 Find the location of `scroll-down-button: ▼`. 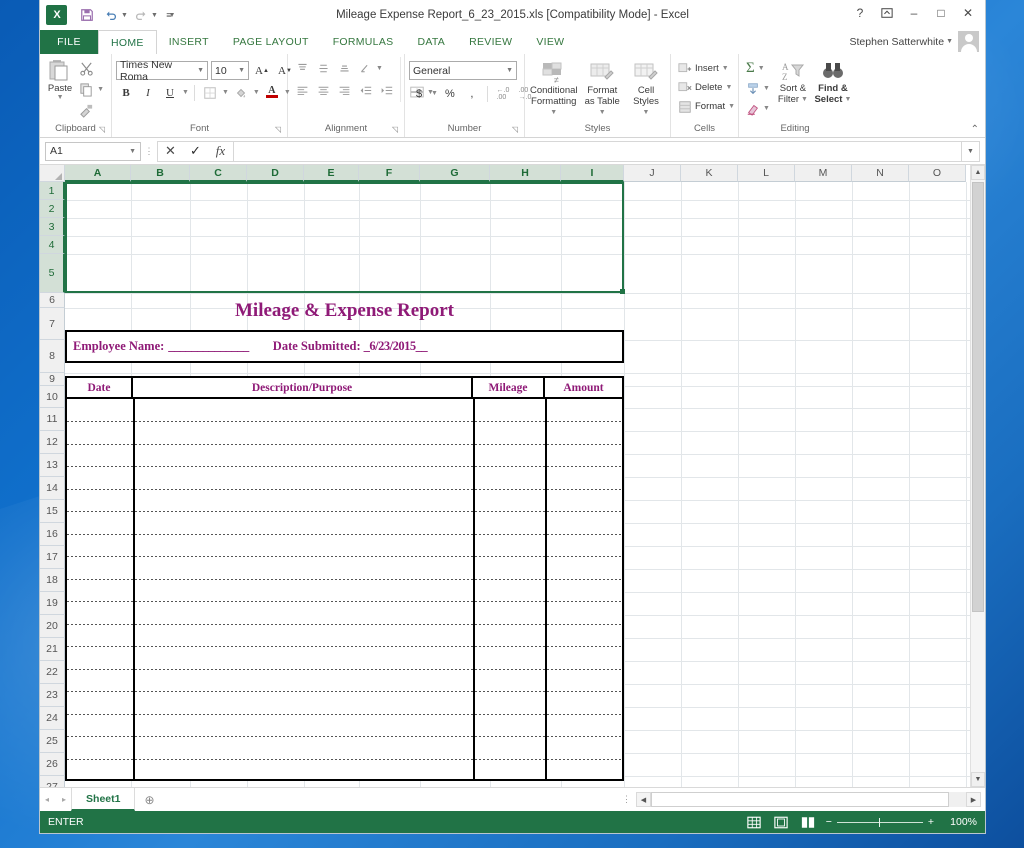

scroll-down-button: ▼ is located at coordinates (978, 779).